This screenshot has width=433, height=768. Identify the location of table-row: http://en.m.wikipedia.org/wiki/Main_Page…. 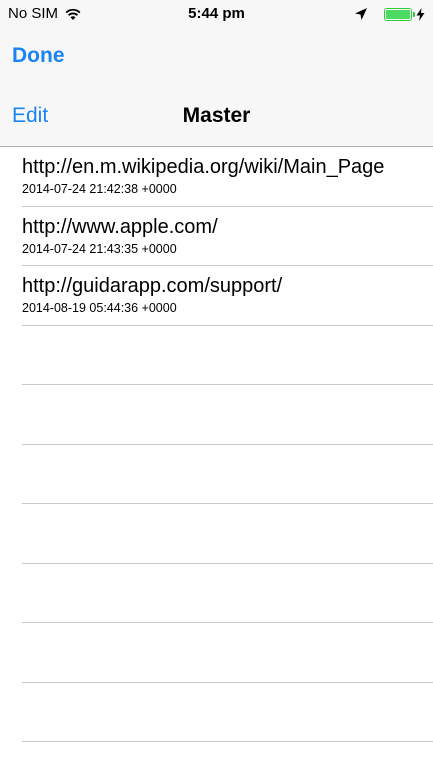
(227, 177).